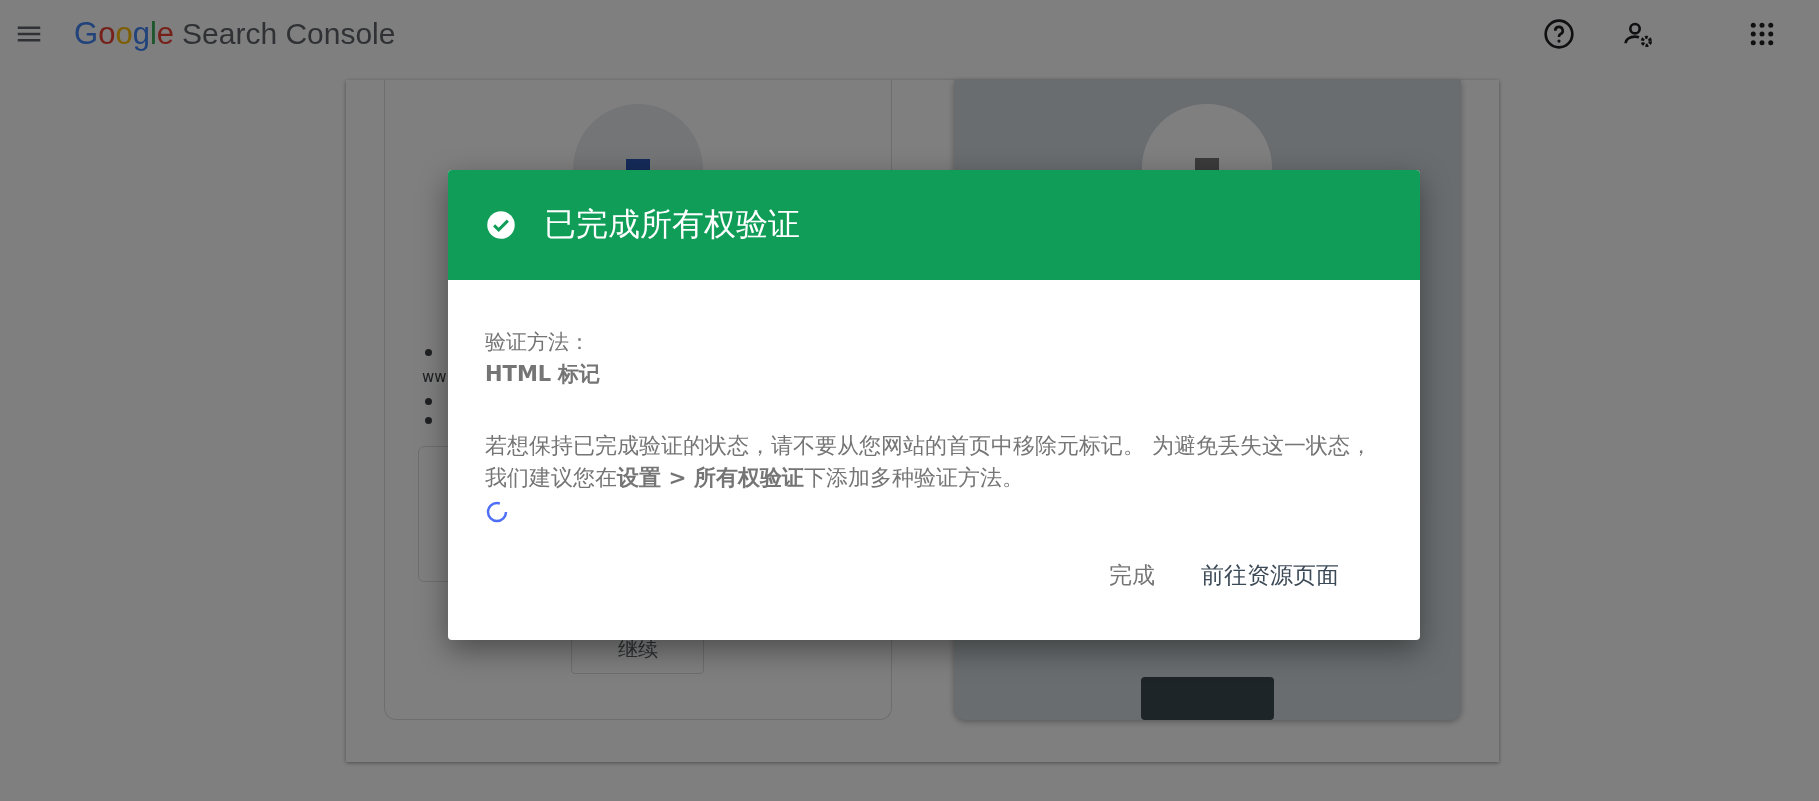  I want to click on dialog-button: 完成, so click(1132, 575).